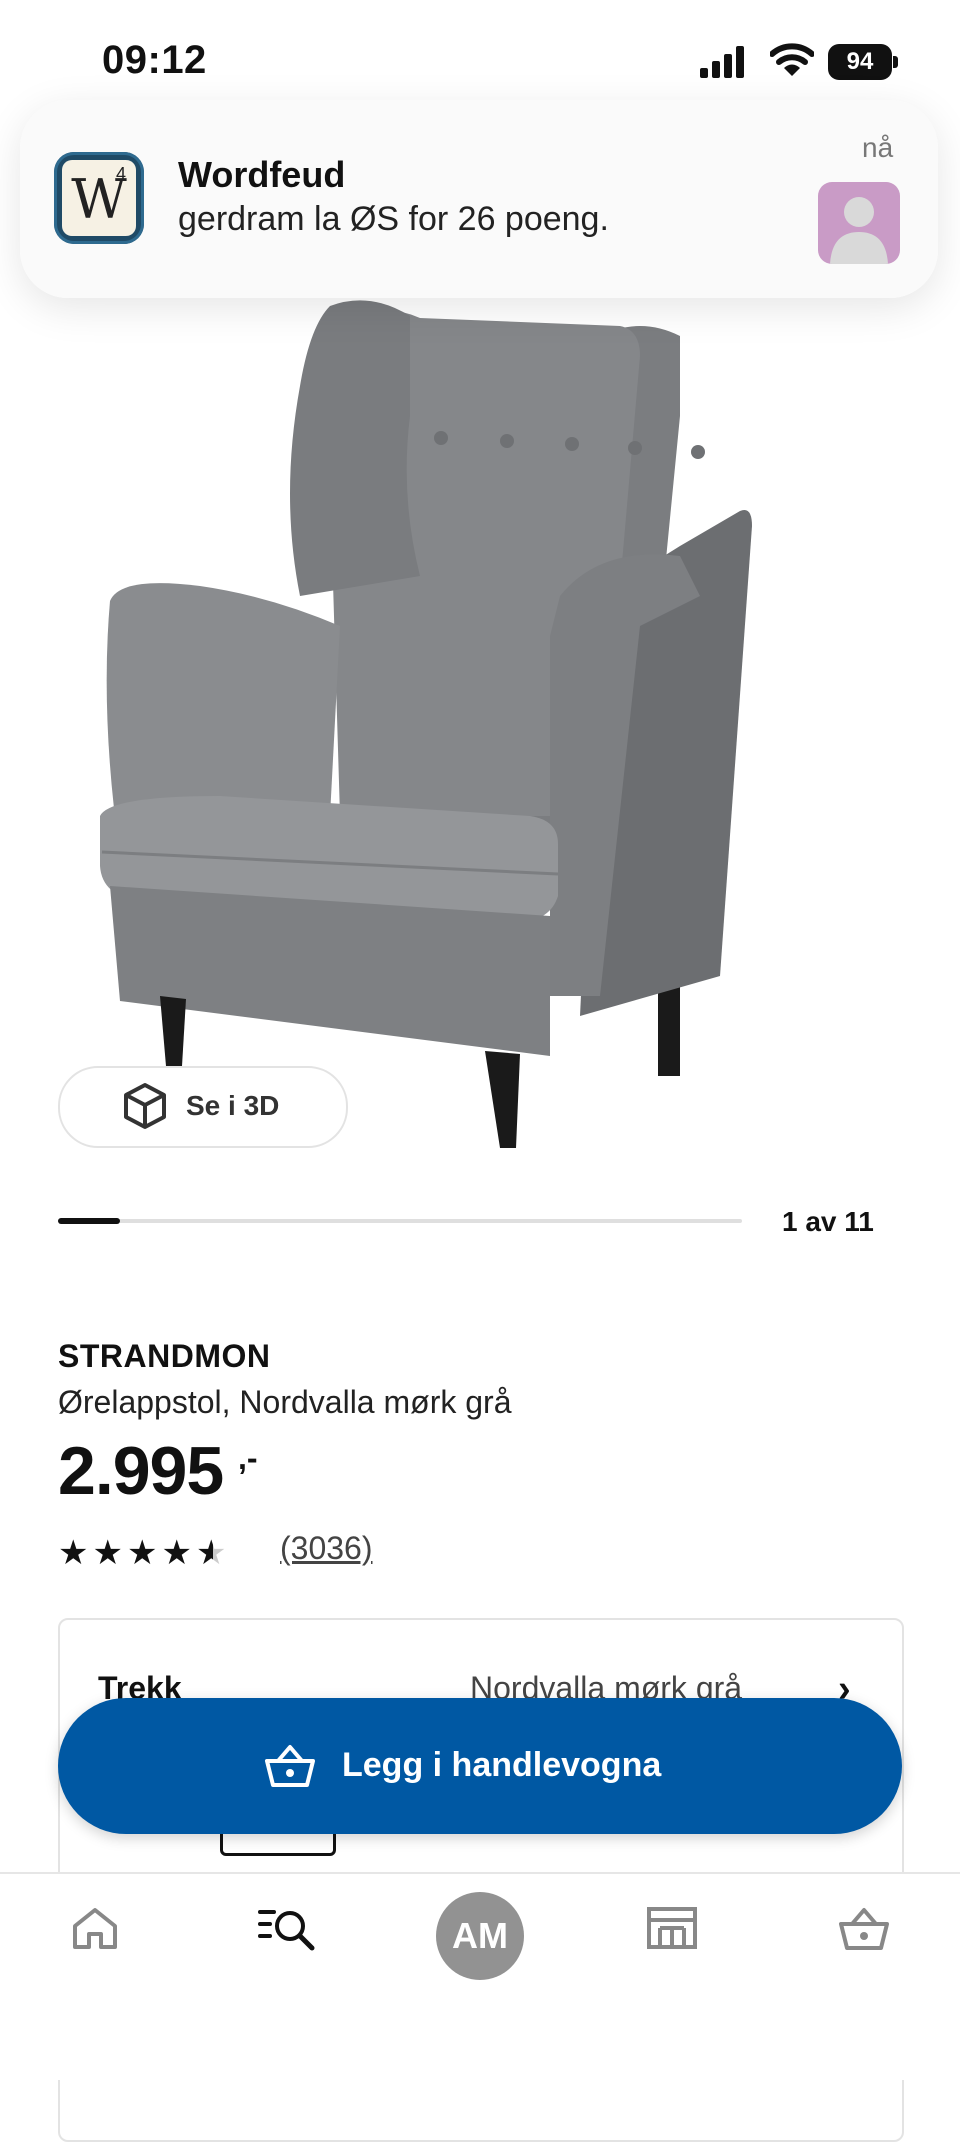 Image resolution: width=960 pixels, height=2142 pixels. Describe the element at coordinates (121, 174) in the screenshot. I see `app-icon-superscript: 4` at that location.